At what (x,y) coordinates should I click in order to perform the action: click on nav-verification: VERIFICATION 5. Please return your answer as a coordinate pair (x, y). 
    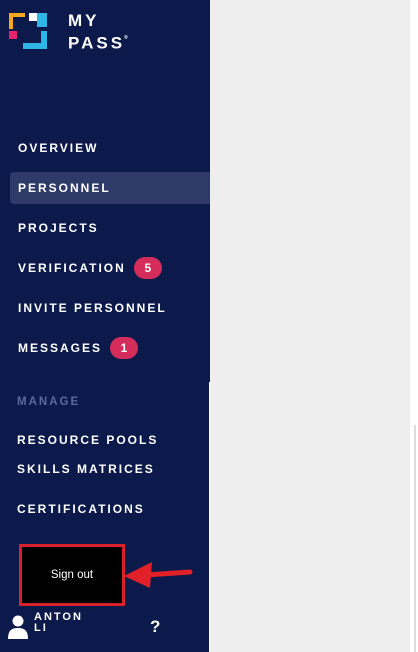
    Looking at the image, I should click on (110, 268).